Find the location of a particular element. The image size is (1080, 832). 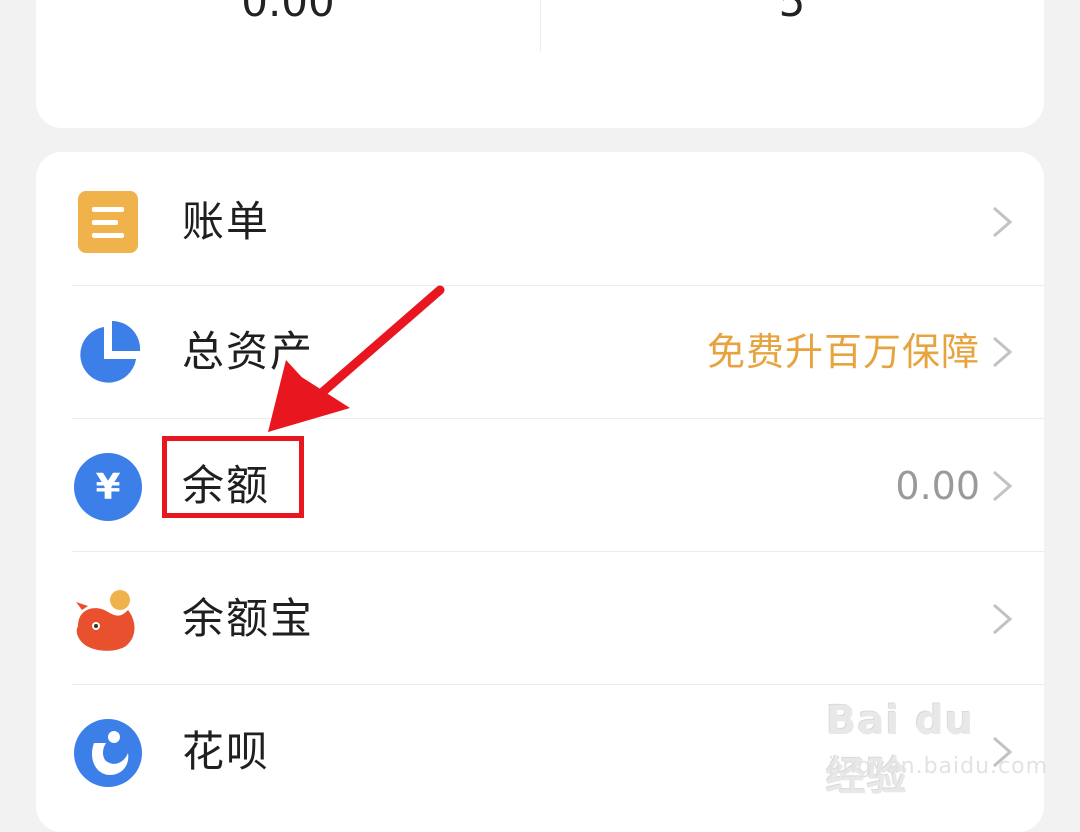

yuan-icon: ¥ is located at coordinates (108, 487).